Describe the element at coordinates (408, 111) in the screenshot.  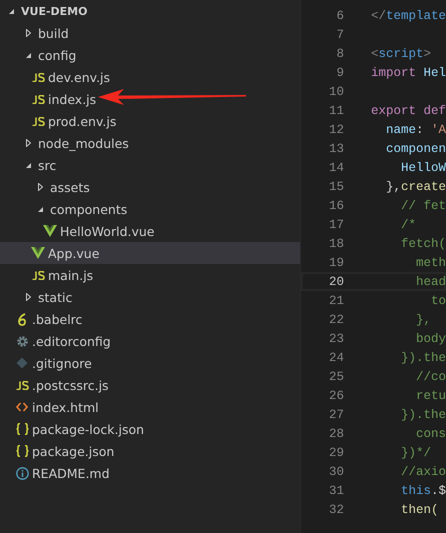
I see `code-text: export def` at that location.